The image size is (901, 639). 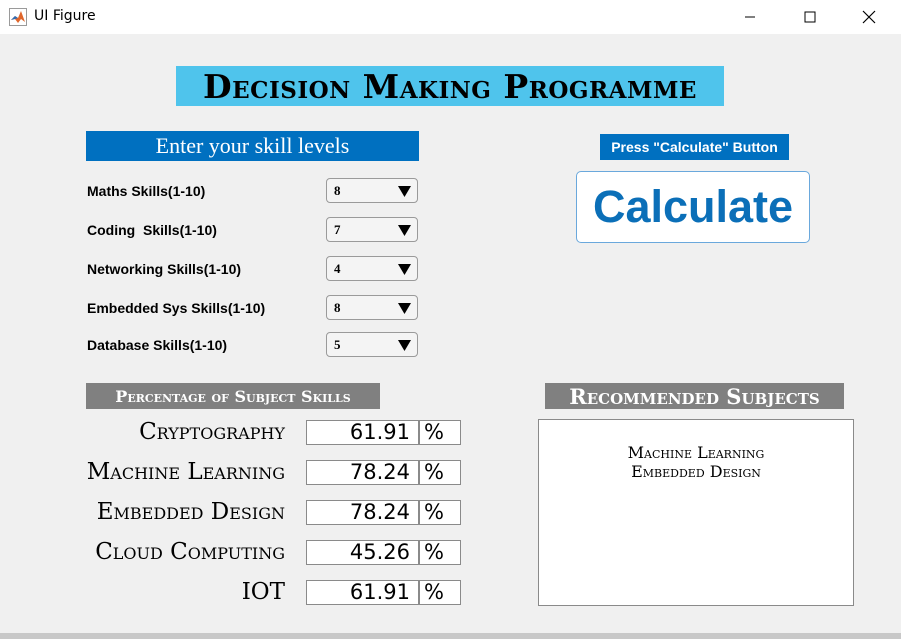 What do you see at coordinates (362, 592) in the screenshot?
I see `iot-value-field: 61.91` at bounding box center [362, 592].